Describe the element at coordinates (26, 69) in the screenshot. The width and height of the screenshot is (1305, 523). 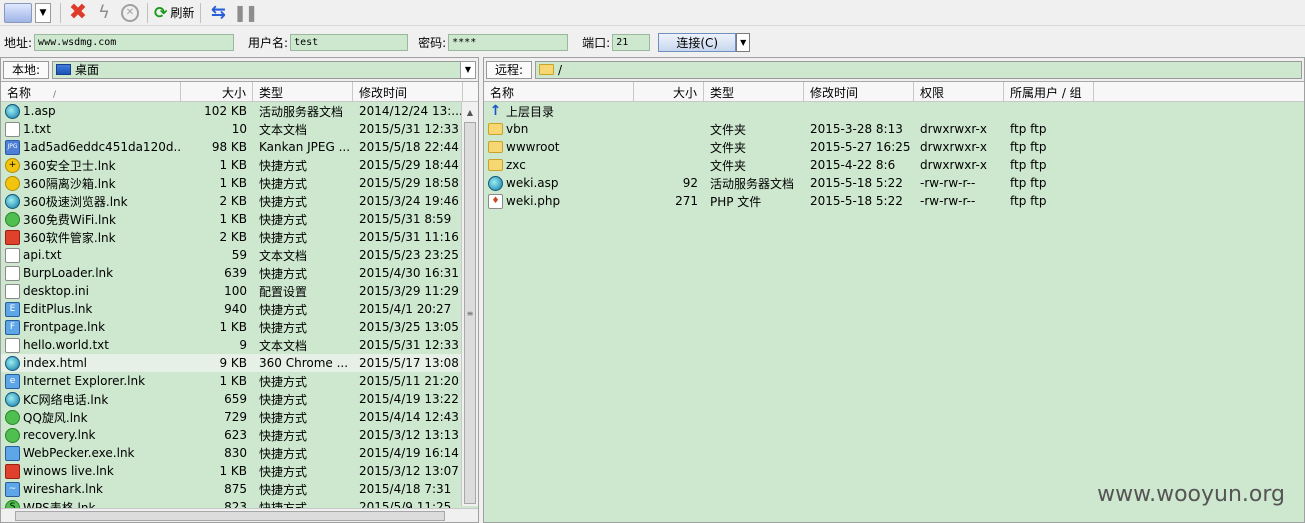
I see `local-tag: 本地:` at that location.